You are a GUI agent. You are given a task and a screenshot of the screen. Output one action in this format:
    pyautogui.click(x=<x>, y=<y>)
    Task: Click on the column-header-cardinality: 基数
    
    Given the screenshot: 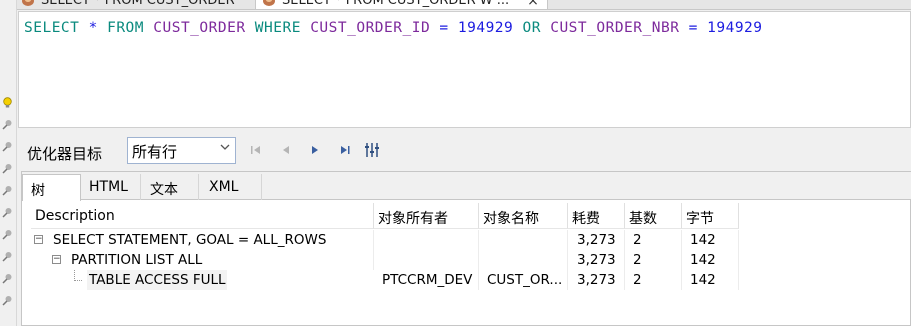 What is the action you would take?
    pyautogui.click(x=653, y=216)
    